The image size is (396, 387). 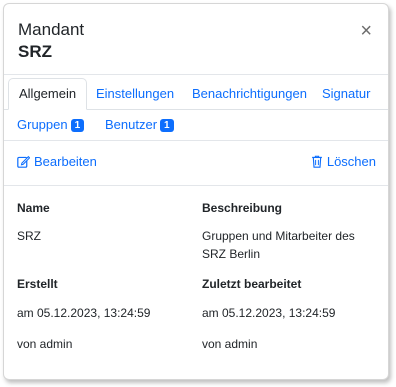 I want to click on tab-allgemein: Allgemein, so click(x=48, y=94).